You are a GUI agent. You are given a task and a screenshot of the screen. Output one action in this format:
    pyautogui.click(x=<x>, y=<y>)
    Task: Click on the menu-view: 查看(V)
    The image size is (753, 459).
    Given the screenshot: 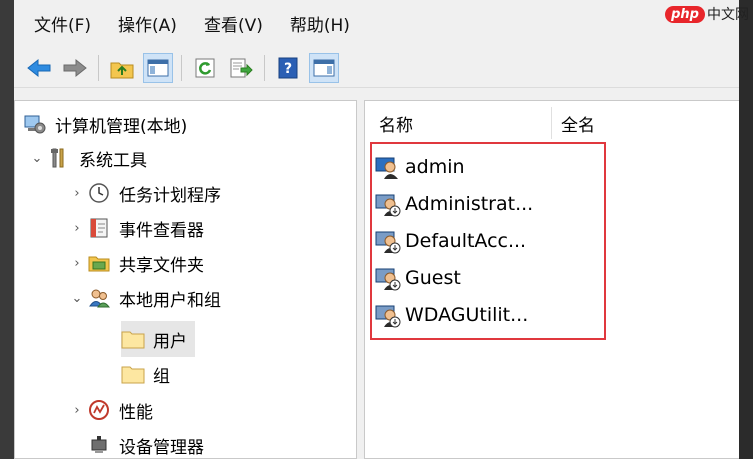 What is the action you would take?
    pyautogui.click(x=233, y=23)
    